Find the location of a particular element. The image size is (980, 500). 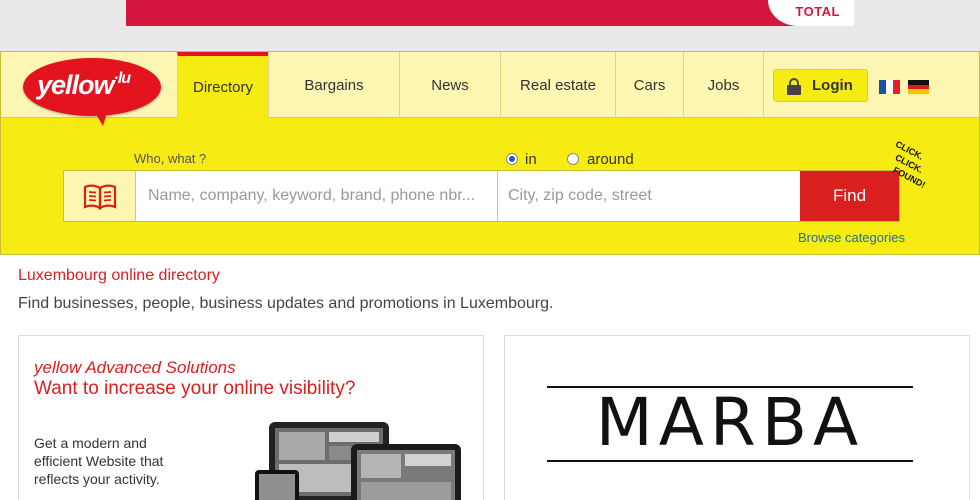

yellow-lu-logo: yellow·lu is located at coordinates (93, 94).